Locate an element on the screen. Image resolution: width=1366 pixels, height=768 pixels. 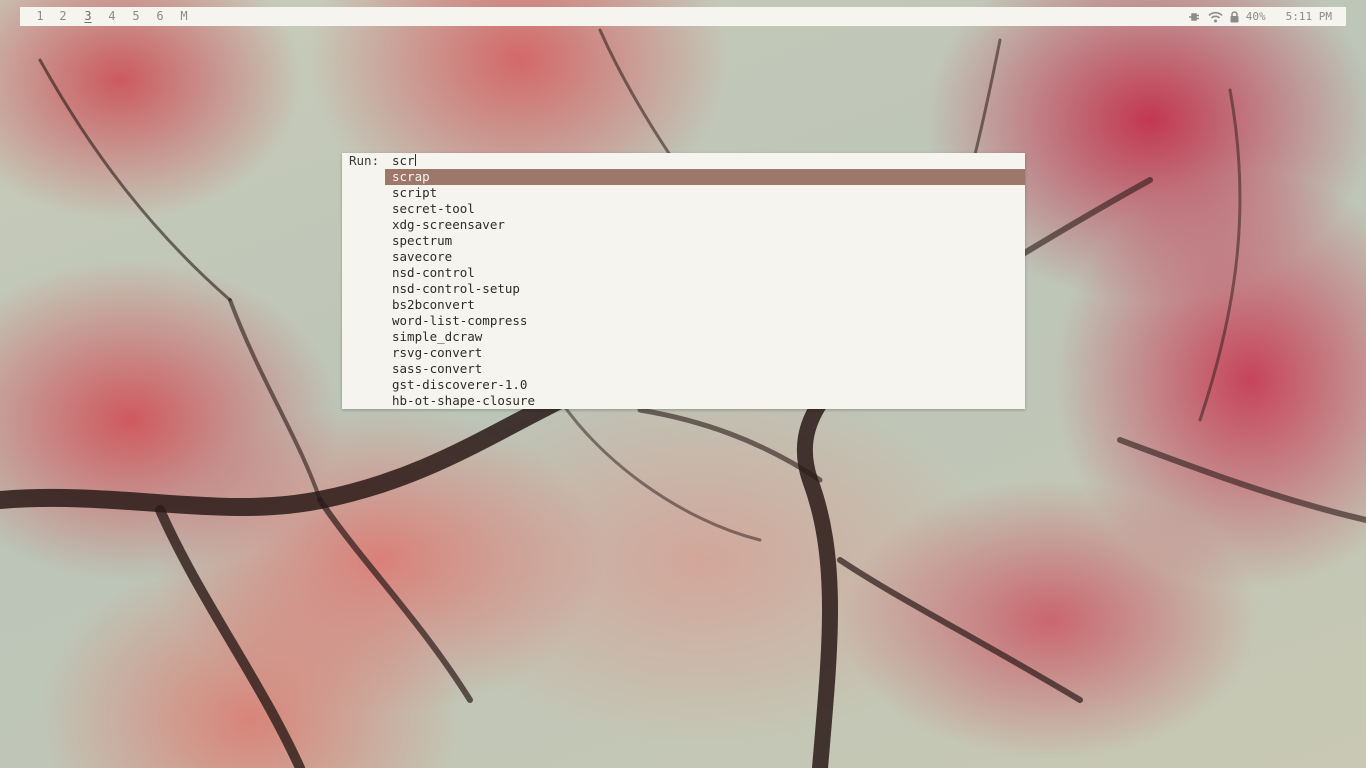
workspace-1-button: 1 is located at coordinates (40, 16).